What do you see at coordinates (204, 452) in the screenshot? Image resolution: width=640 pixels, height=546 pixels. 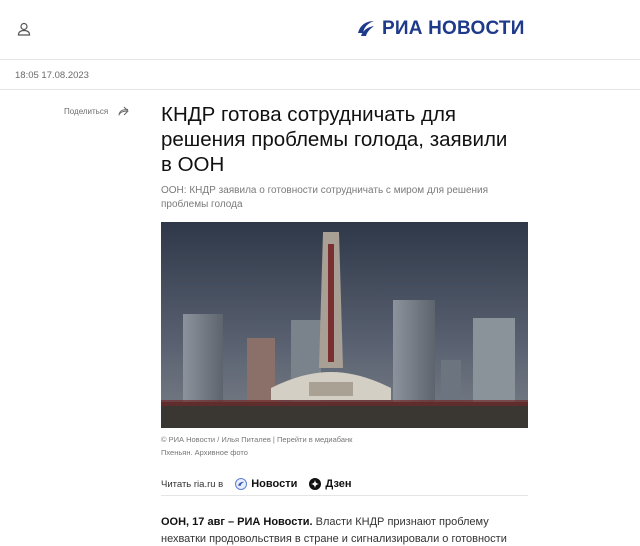 I see `photo-caption: Пхеньян. Архивное фото` at bounding box center [204, 452].